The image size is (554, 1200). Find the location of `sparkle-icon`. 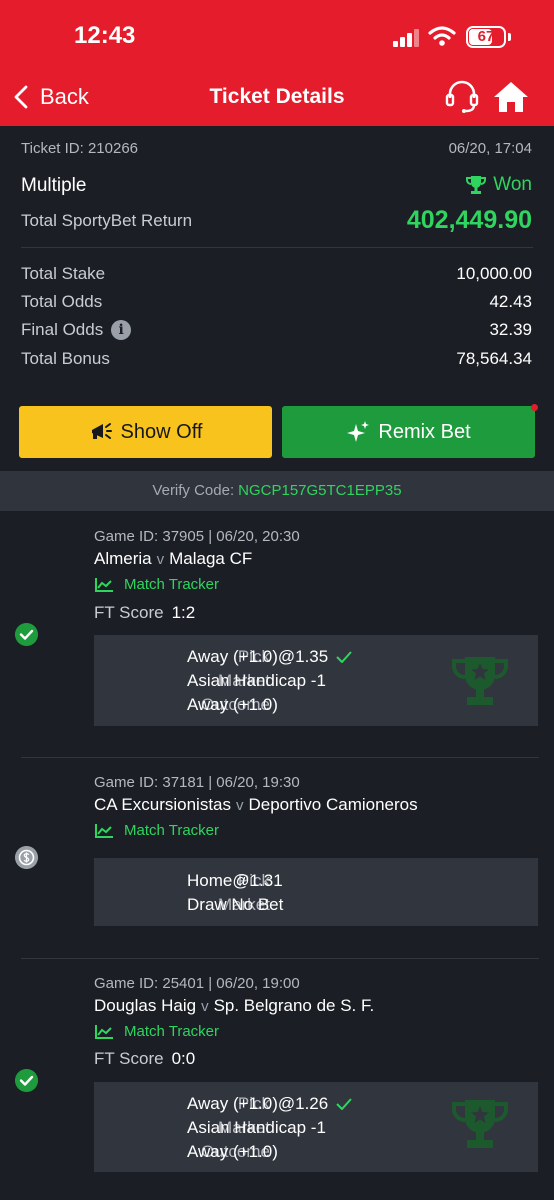

sparkle-icon is located at coordinates (358, 431).